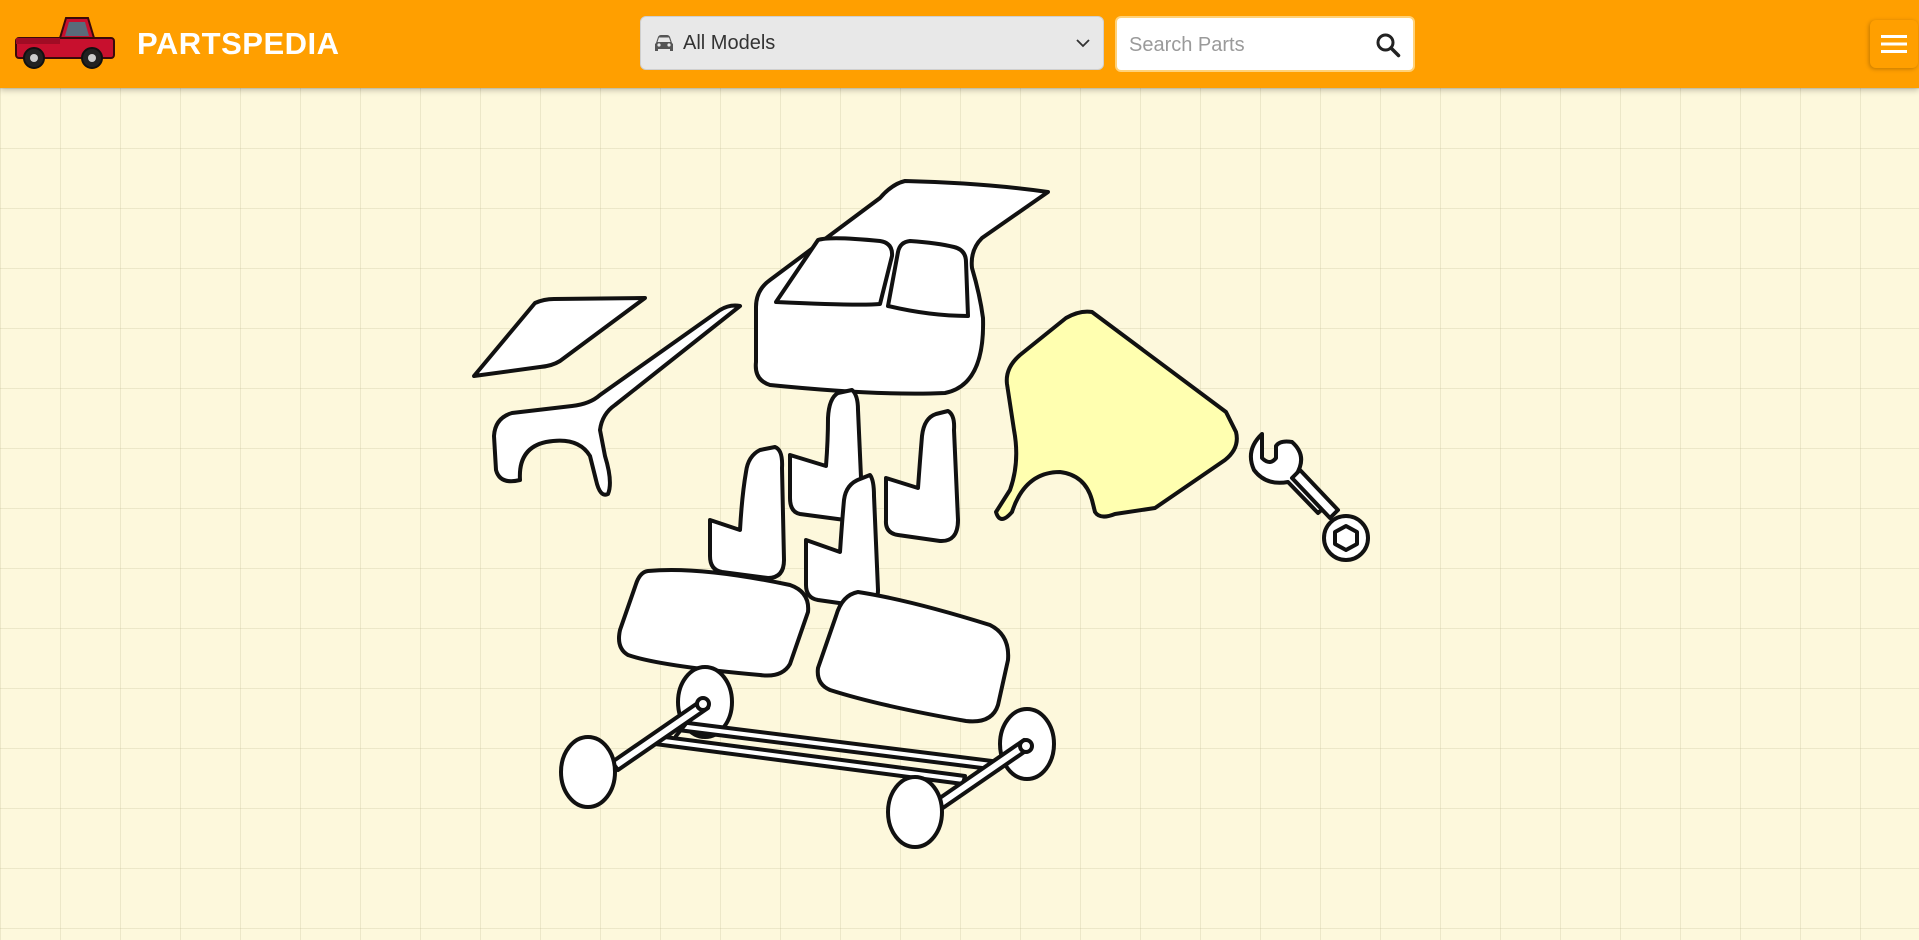 This screenshot has height=940, width=1919. What do you see at coordinates (901, 287) in the screenshot?
I see `cabin-roof-part` at bounding box center [901, 287].